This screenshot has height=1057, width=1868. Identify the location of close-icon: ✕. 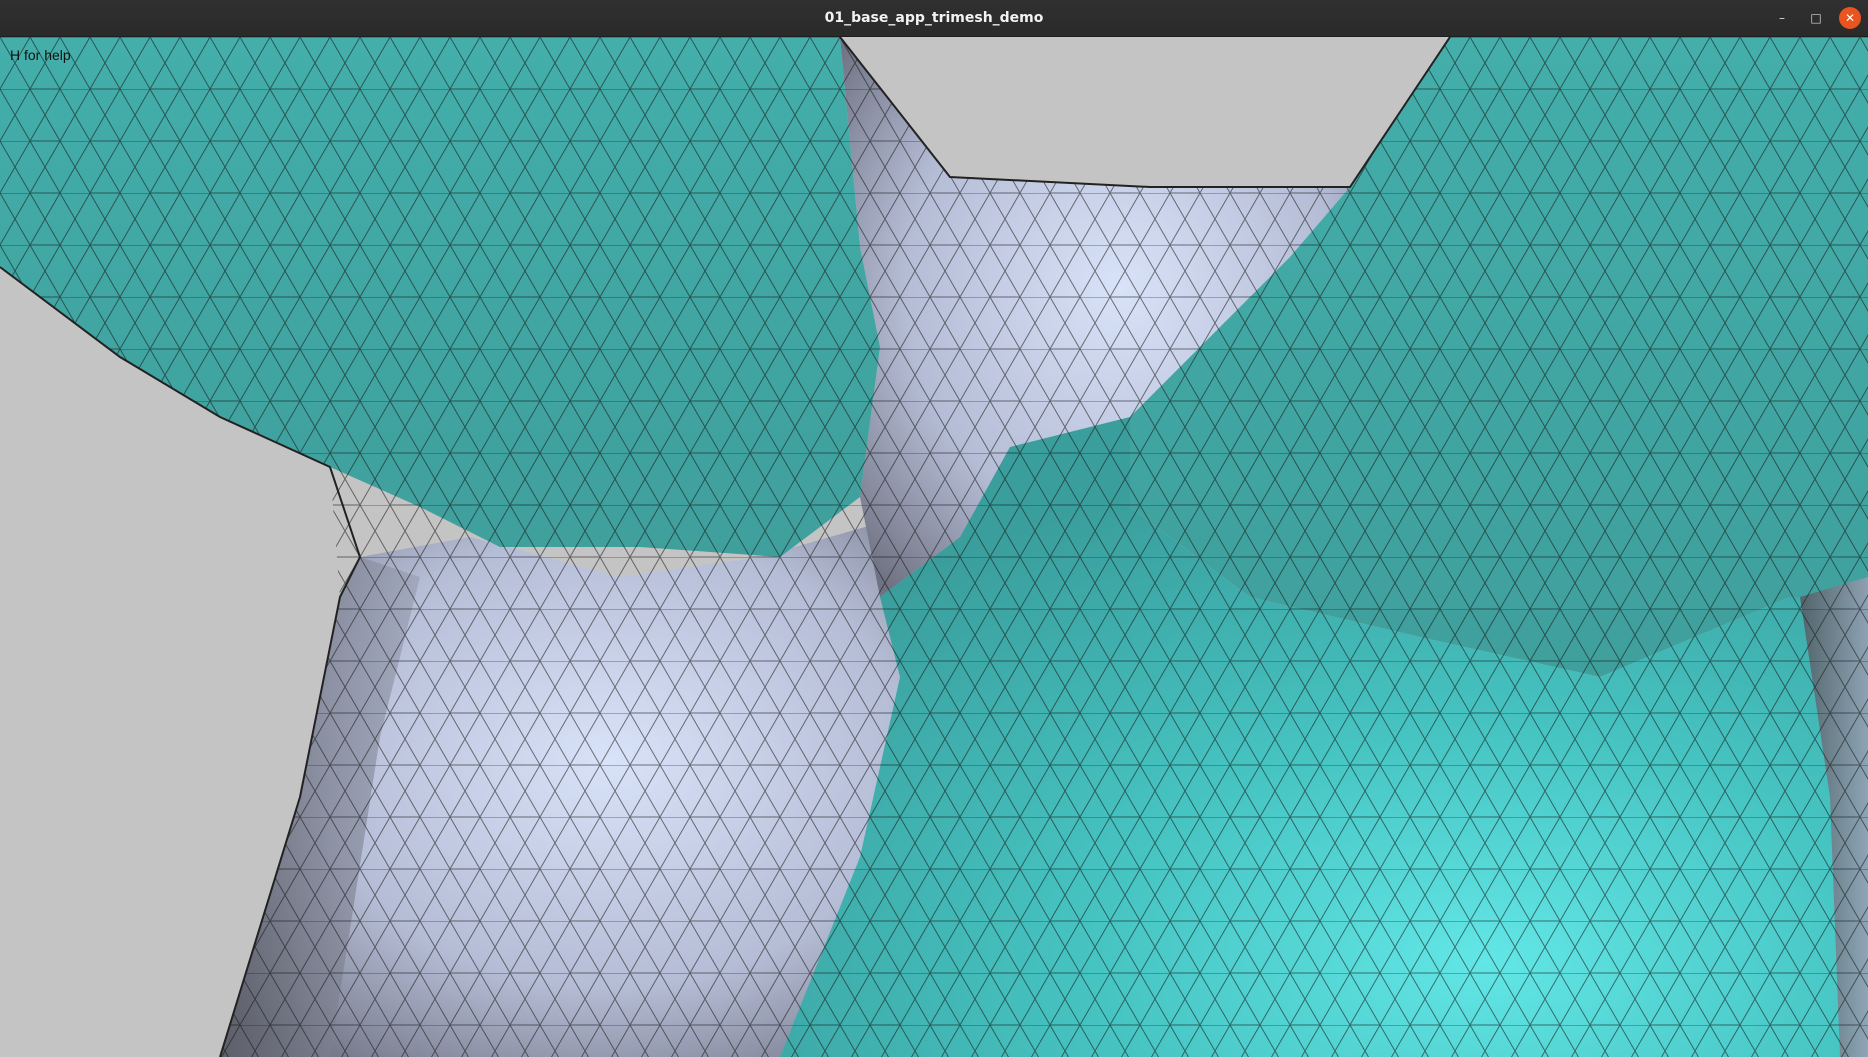
(1850, 18).